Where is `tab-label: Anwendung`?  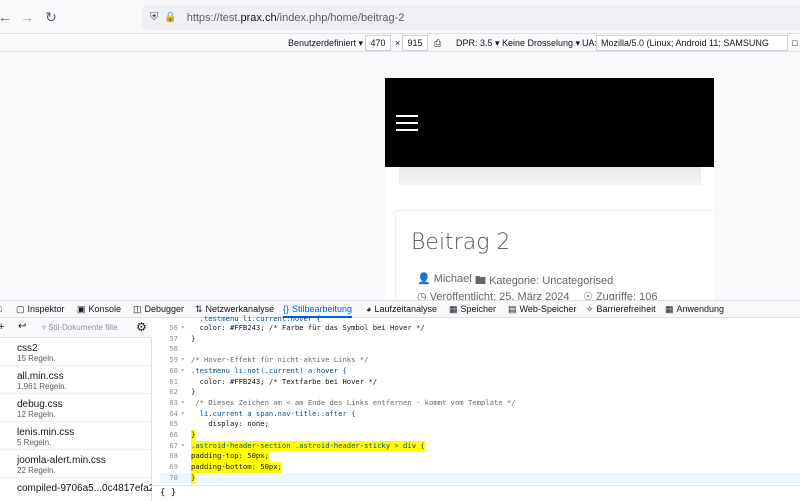 tab-label: Anwendung is located at coordinates (700, 309).